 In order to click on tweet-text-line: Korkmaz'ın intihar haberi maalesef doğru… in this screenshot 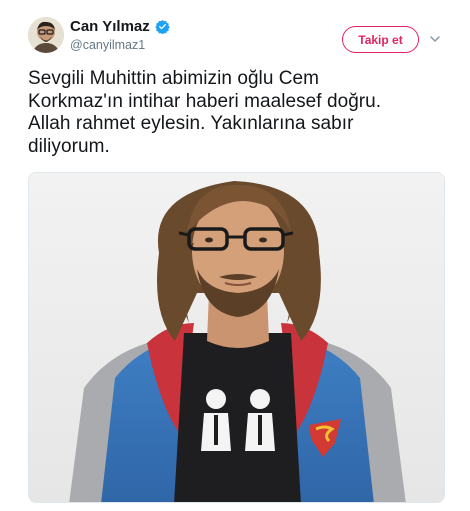, I will do `click(205, 101)`.